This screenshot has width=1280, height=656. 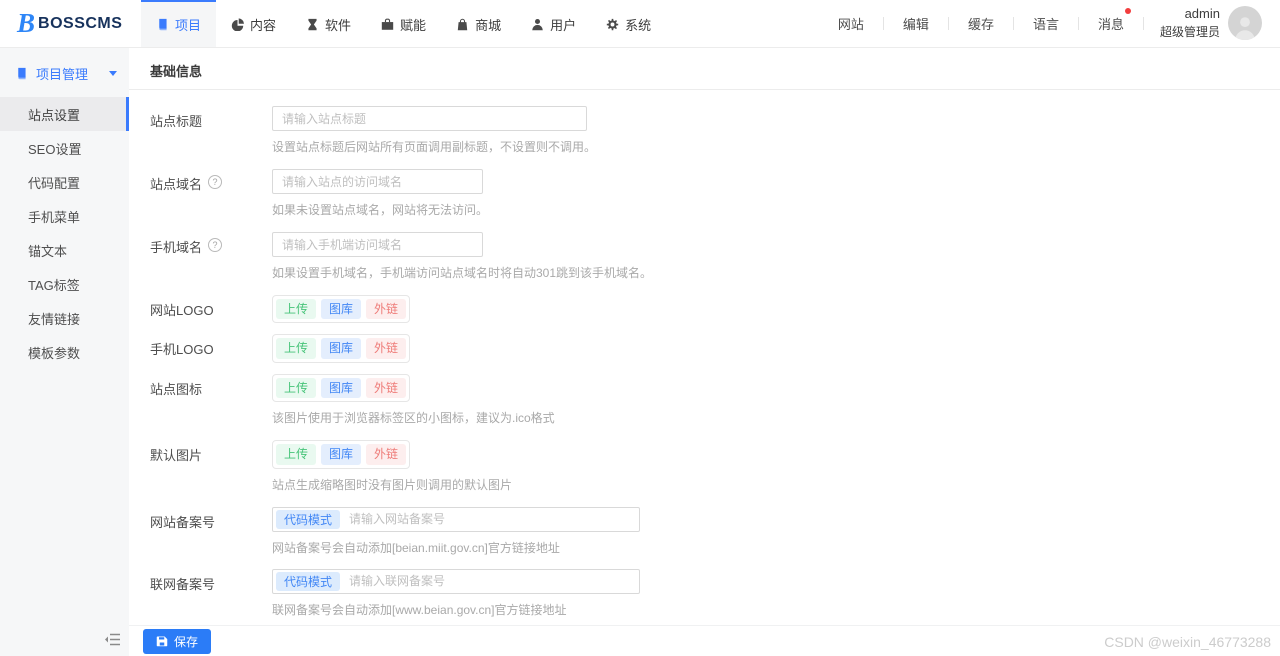 I want to click on field-input-站点域名, so click(x=377, y=181).